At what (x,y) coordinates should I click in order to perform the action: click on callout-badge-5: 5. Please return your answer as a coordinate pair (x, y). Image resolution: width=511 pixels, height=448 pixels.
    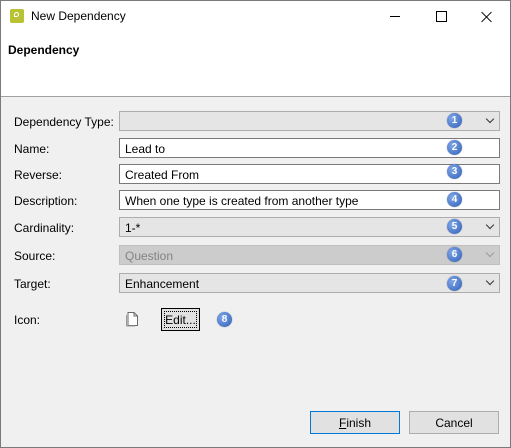
    Looking at the image, I should click on (454, 226).